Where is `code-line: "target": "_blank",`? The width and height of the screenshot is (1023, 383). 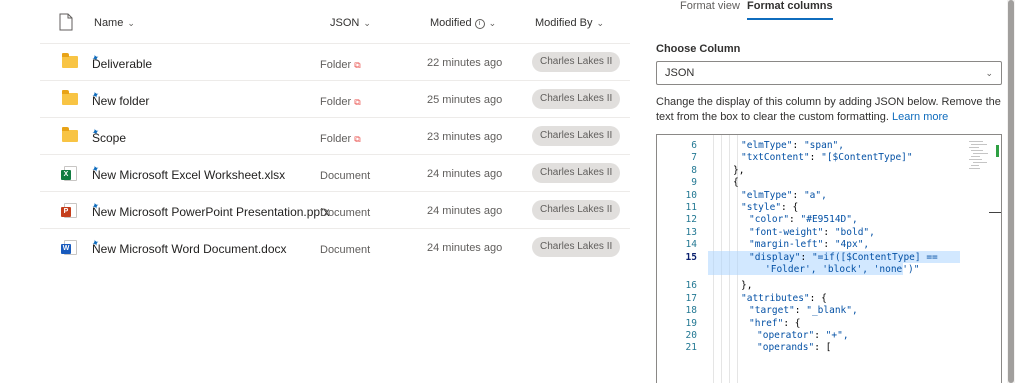
code-line: "target": "_blank", is located at coordinates (803, 311).